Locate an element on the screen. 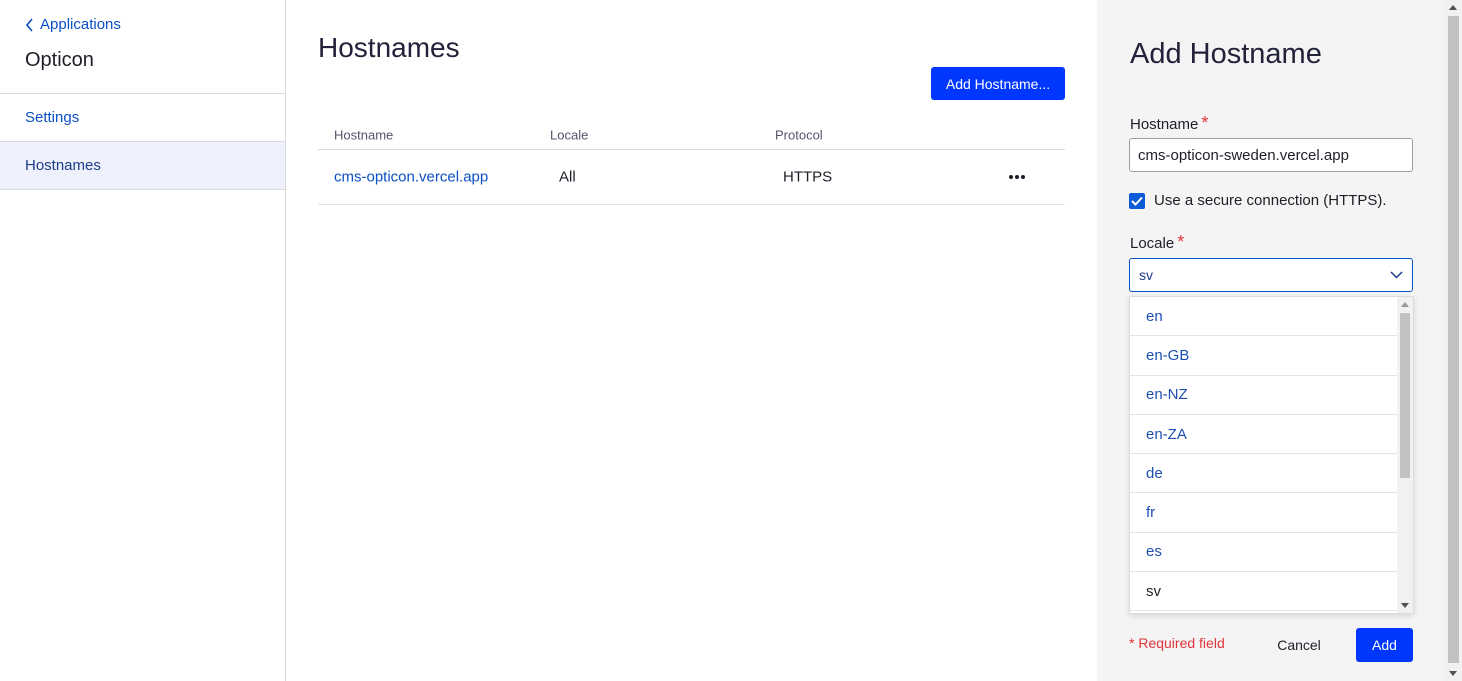 This screenshot has width=1462, height=681. hostname-input is located at coordinates (1271, 155).